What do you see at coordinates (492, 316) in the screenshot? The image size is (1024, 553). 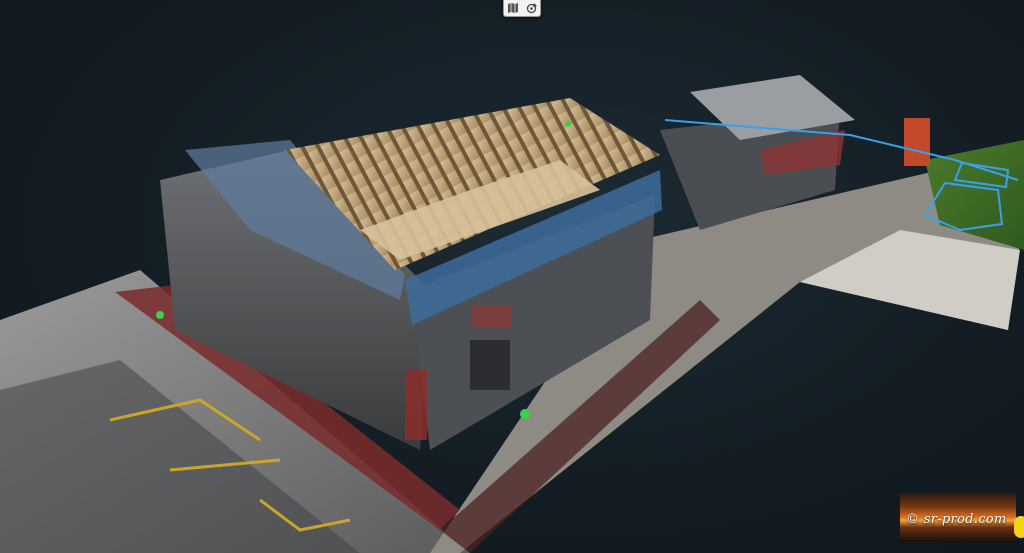 I see `storefront-sign` at bounding box center [492, 316].